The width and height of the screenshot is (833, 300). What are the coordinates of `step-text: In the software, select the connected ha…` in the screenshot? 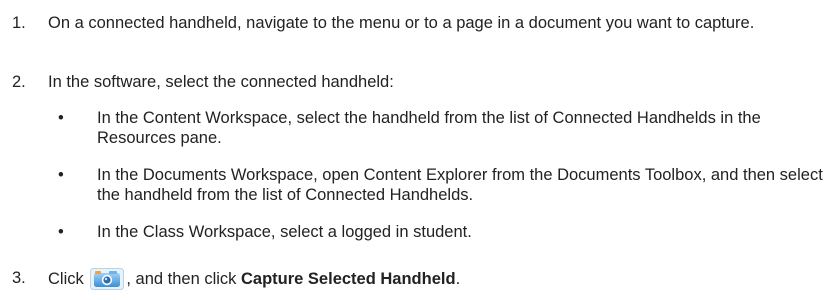 It's located at (221, 82).